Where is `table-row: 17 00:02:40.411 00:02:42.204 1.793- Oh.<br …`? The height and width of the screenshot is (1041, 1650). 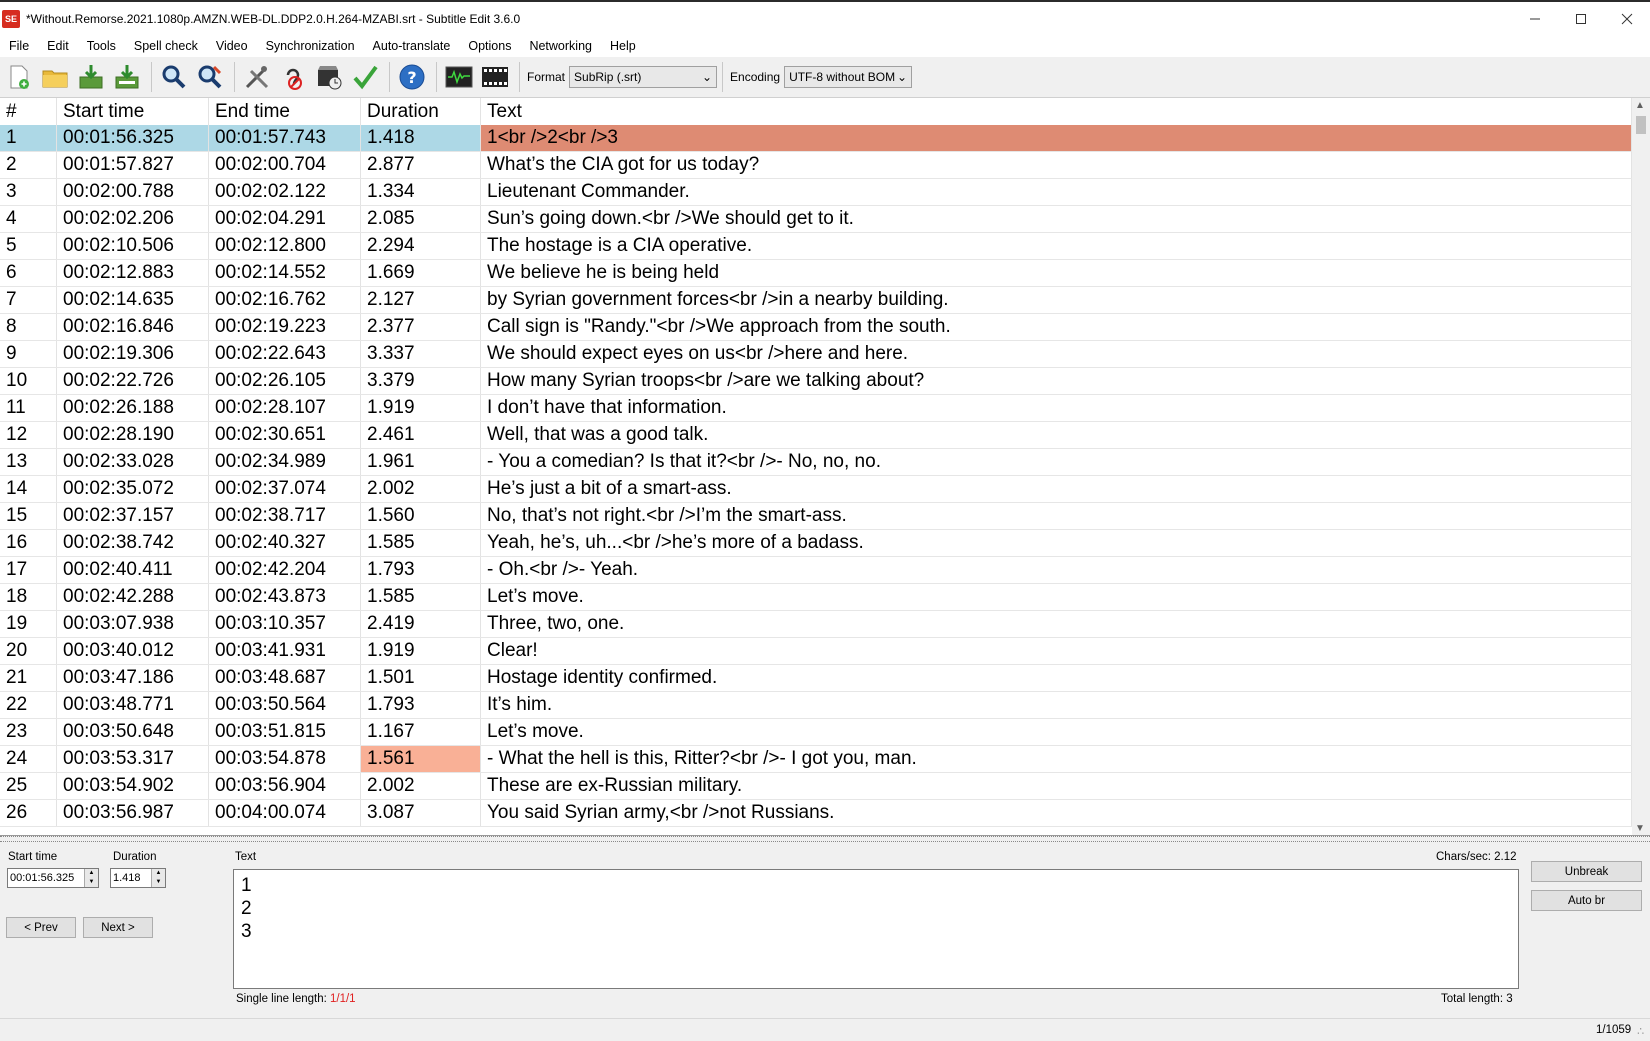
table-row: 17 00:02:40.411 00:02:42.204 1.793- Oh.<br … is located at coordinates (816, 570).